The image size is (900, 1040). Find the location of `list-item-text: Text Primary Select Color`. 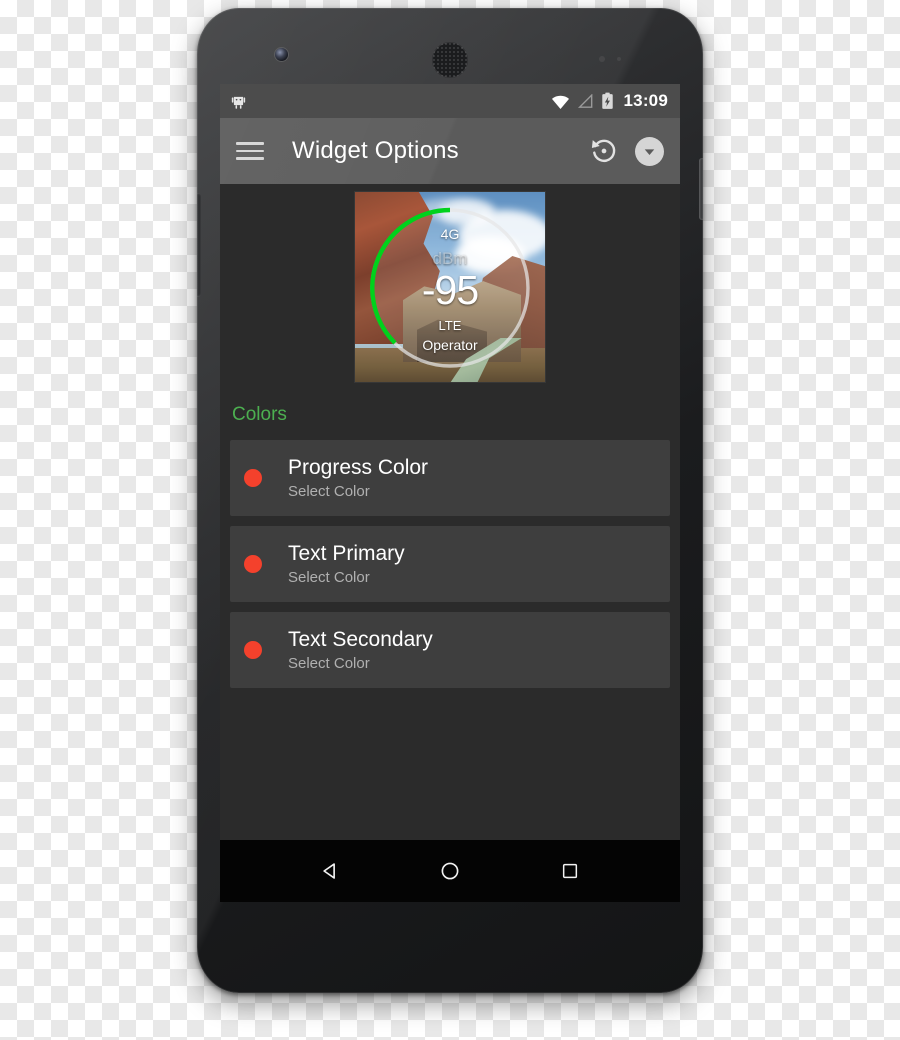

list-item-text: Text Primary Select Color is located at coordinates (346, 564).